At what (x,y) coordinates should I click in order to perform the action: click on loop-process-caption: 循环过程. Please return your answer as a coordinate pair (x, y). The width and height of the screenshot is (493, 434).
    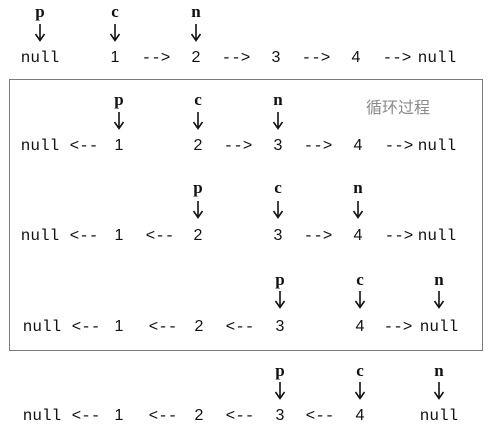
    Looking at the image, I should click on (398, 107).